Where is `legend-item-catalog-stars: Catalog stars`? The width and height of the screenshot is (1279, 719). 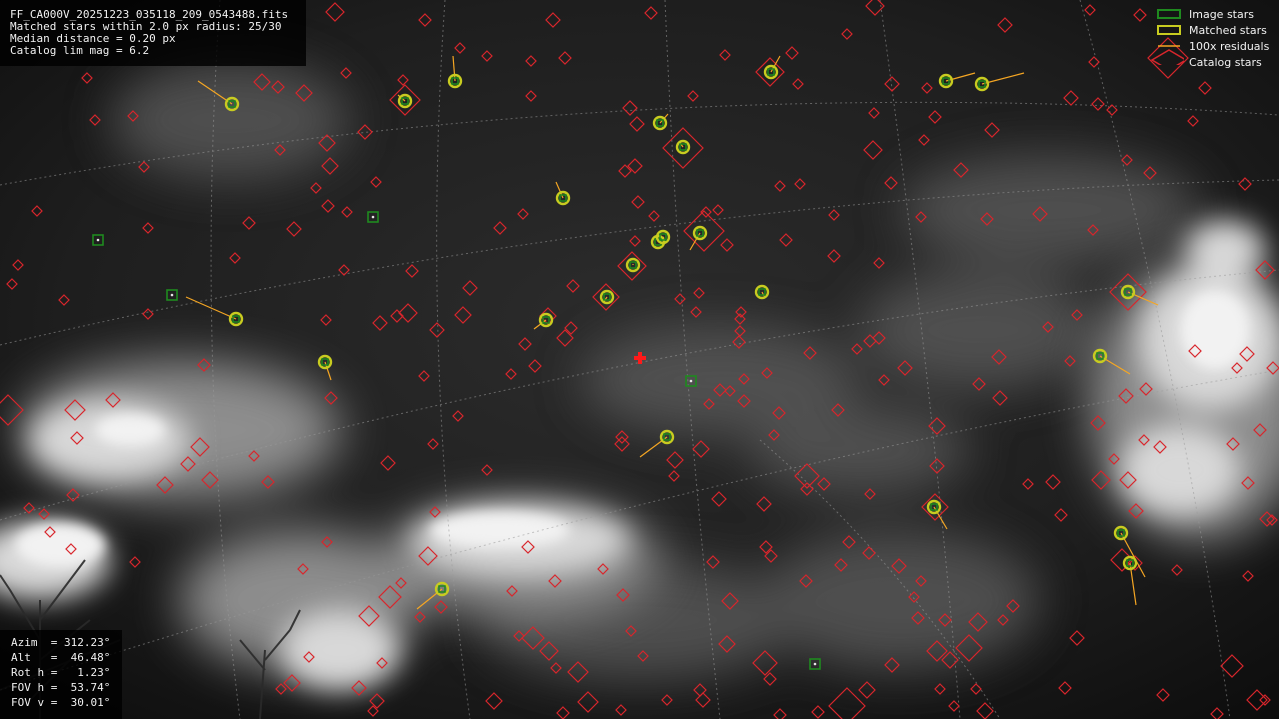 legend-item-catalog-stars: Catalog stars is located at coordinates (1214, 59).